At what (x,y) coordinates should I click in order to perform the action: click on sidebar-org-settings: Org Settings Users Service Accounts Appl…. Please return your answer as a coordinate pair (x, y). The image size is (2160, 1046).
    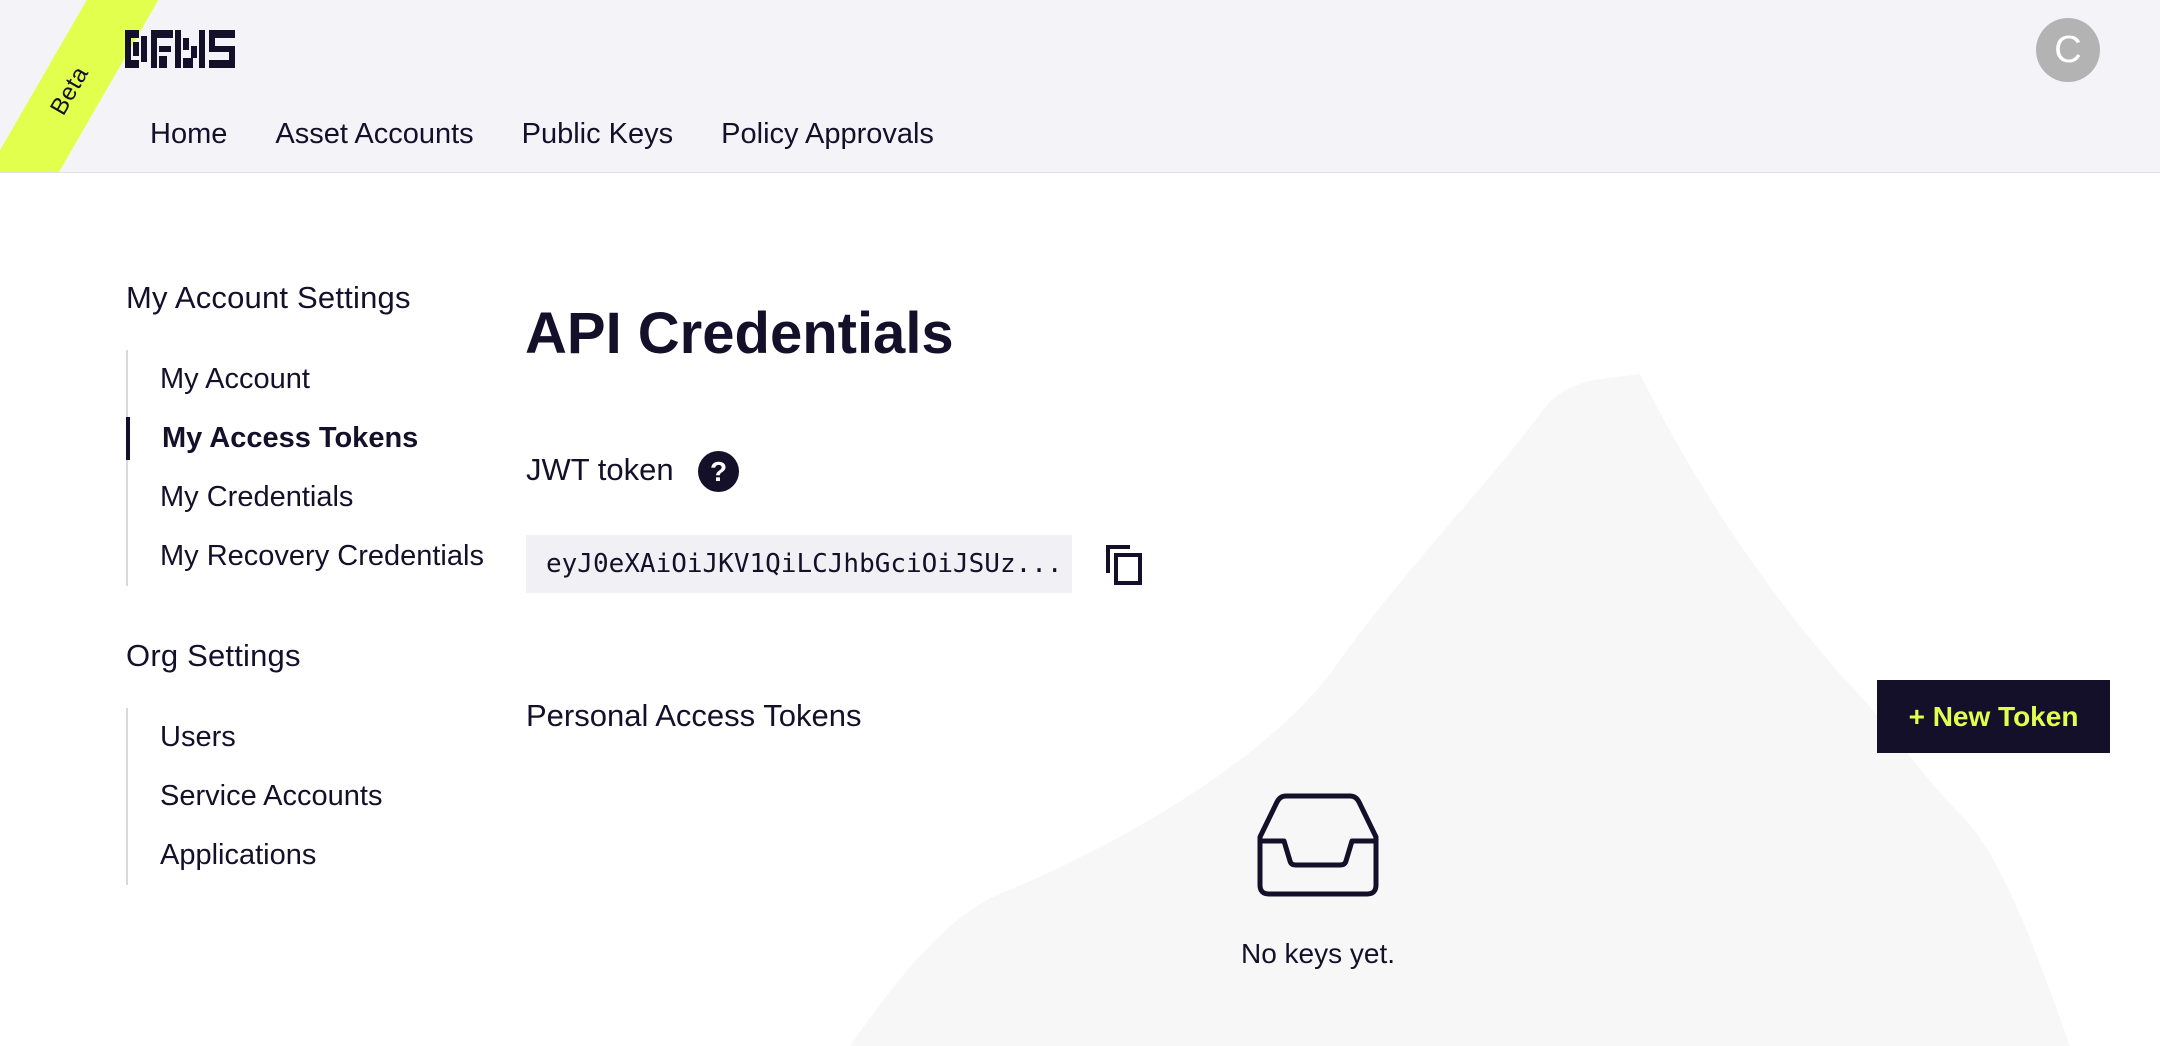
    Looking at the image, I should click on (316, 761).